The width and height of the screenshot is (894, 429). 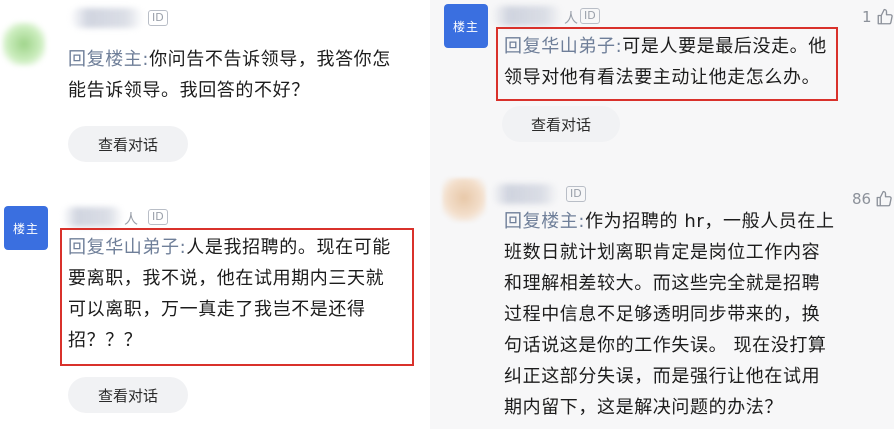 What do you see at coordinates (662, 314) in the screenshot?
I see `comment-line: 过程中信息不足够透明同步带来的，换` at bounding box center [662, 314].